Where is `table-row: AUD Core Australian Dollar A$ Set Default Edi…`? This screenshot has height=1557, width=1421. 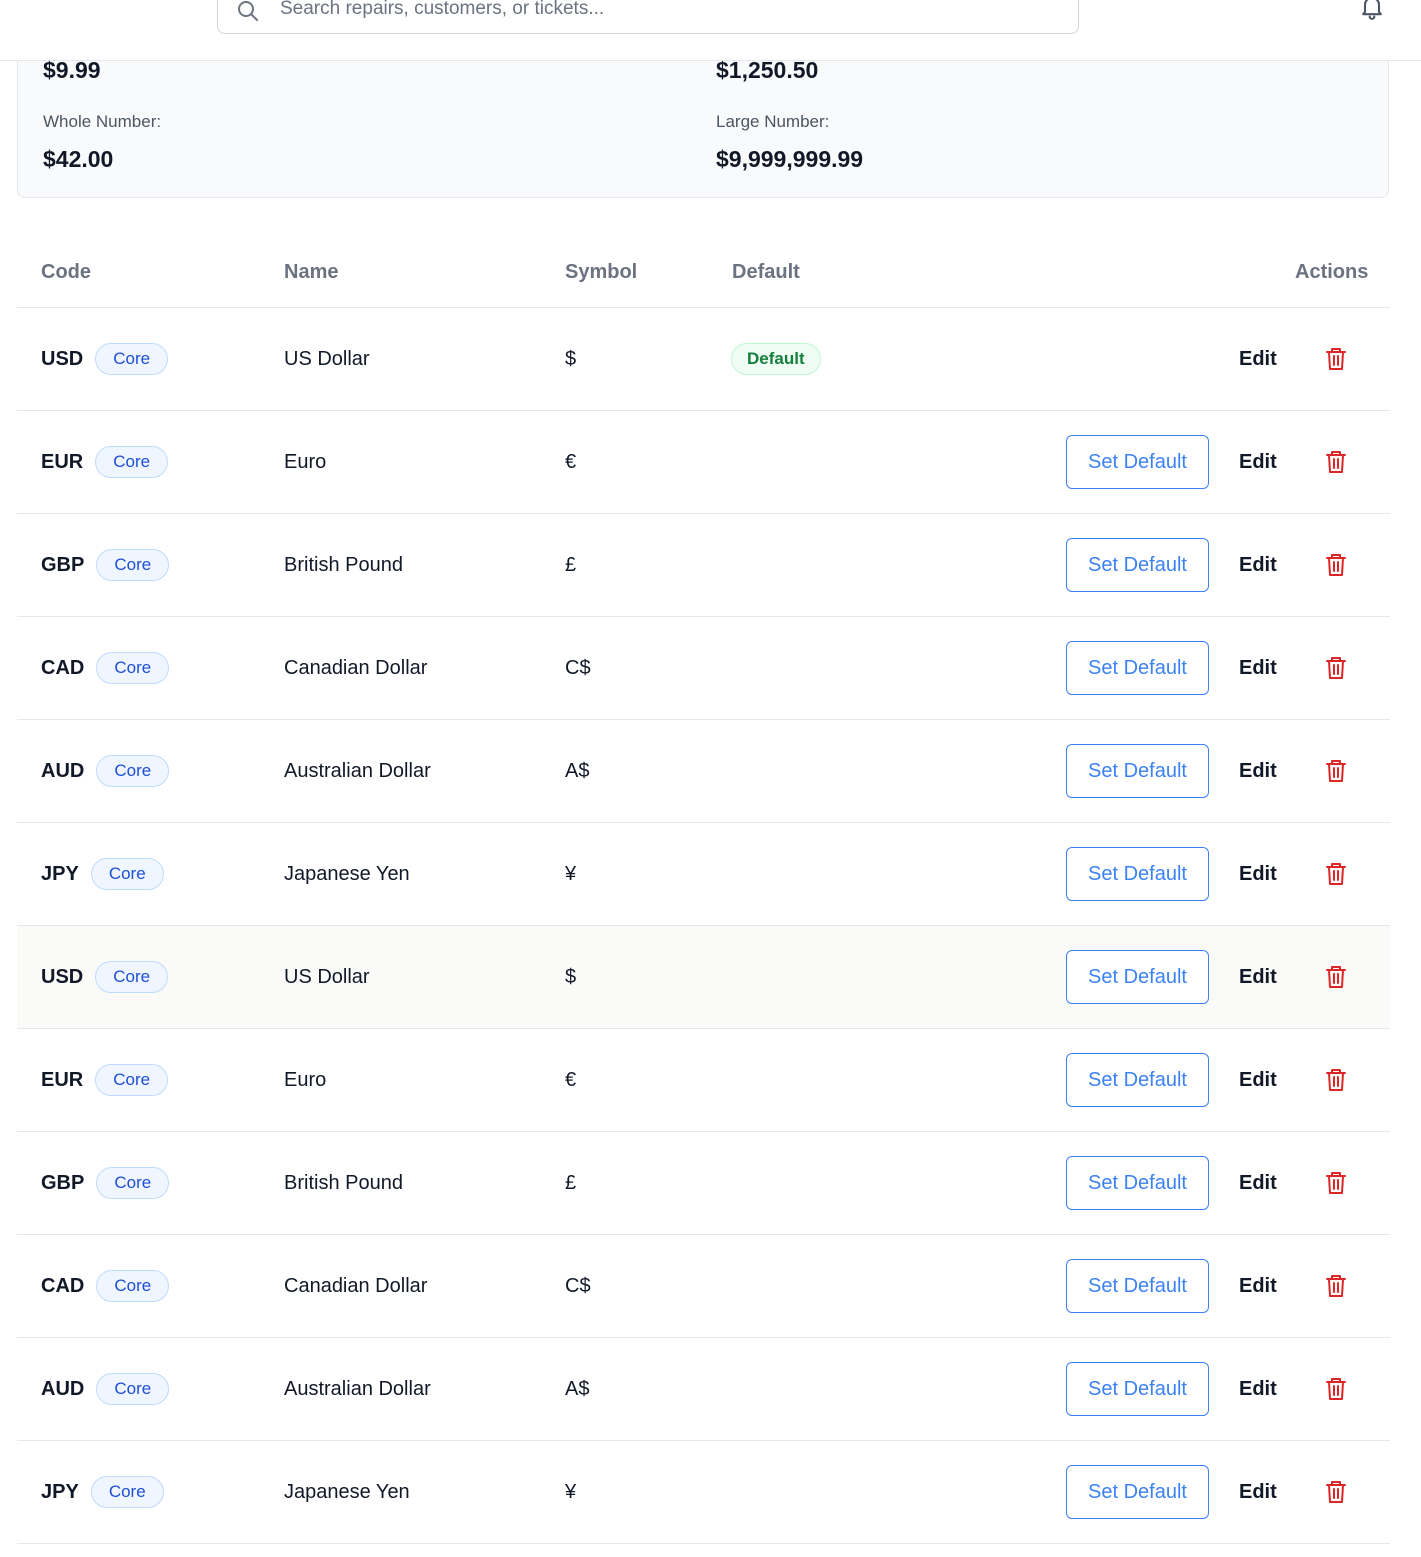
table-row: AUD Core Australian Dollar A$ Set Default Edi… is located at coordinates (703, 1389).